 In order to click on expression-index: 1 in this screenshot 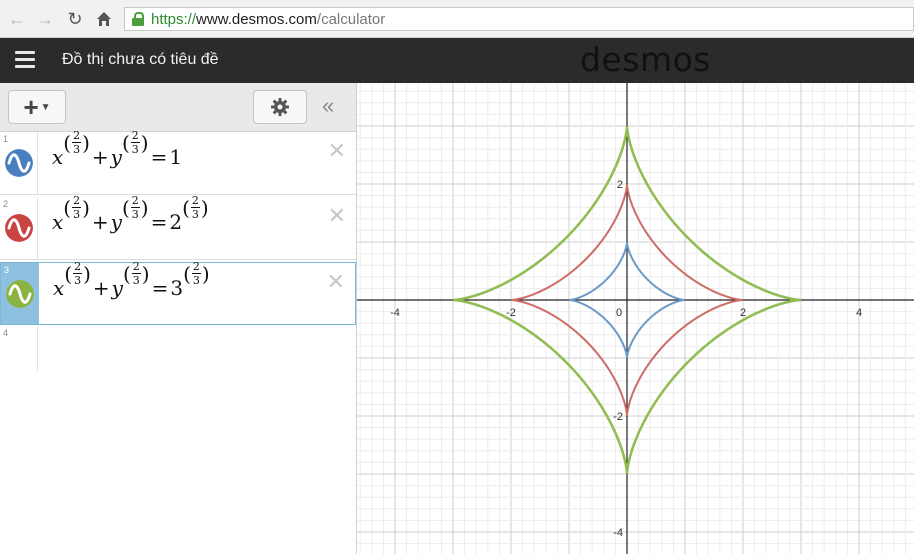, I will do `click(6, 139)`.